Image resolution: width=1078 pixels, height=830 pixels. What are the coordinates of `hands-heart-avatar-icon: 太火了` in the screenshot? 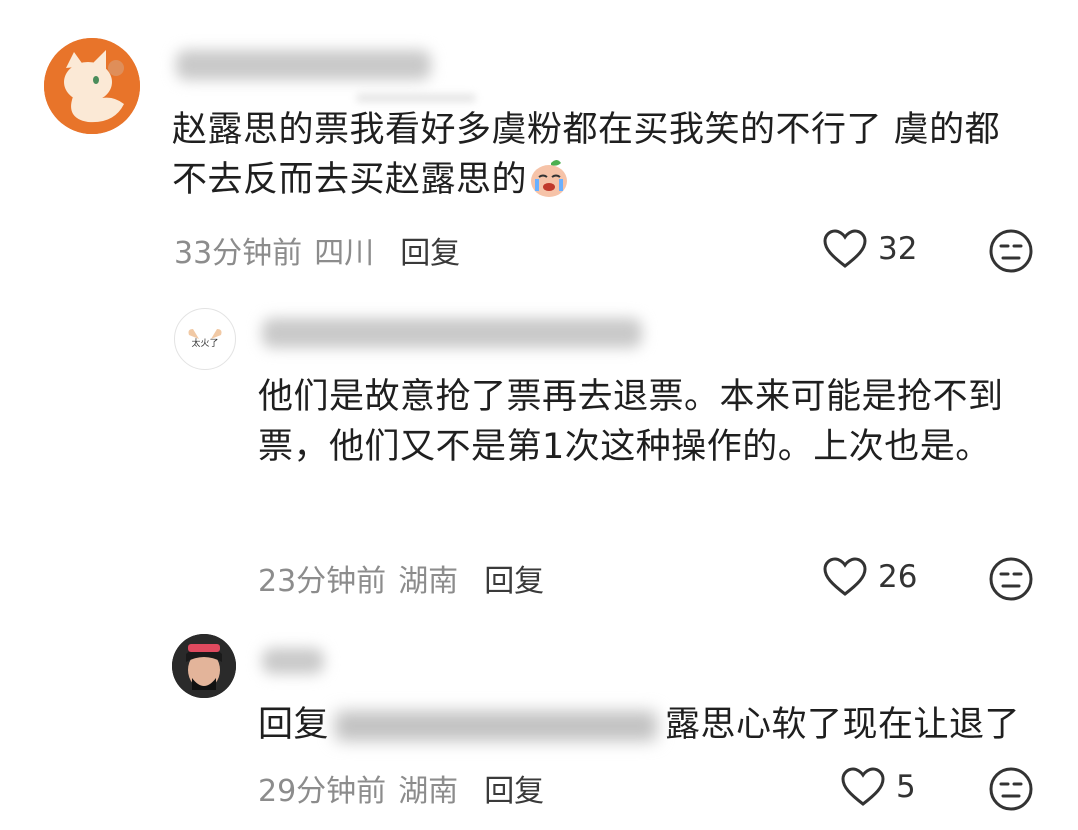 It's located at (205, 339).